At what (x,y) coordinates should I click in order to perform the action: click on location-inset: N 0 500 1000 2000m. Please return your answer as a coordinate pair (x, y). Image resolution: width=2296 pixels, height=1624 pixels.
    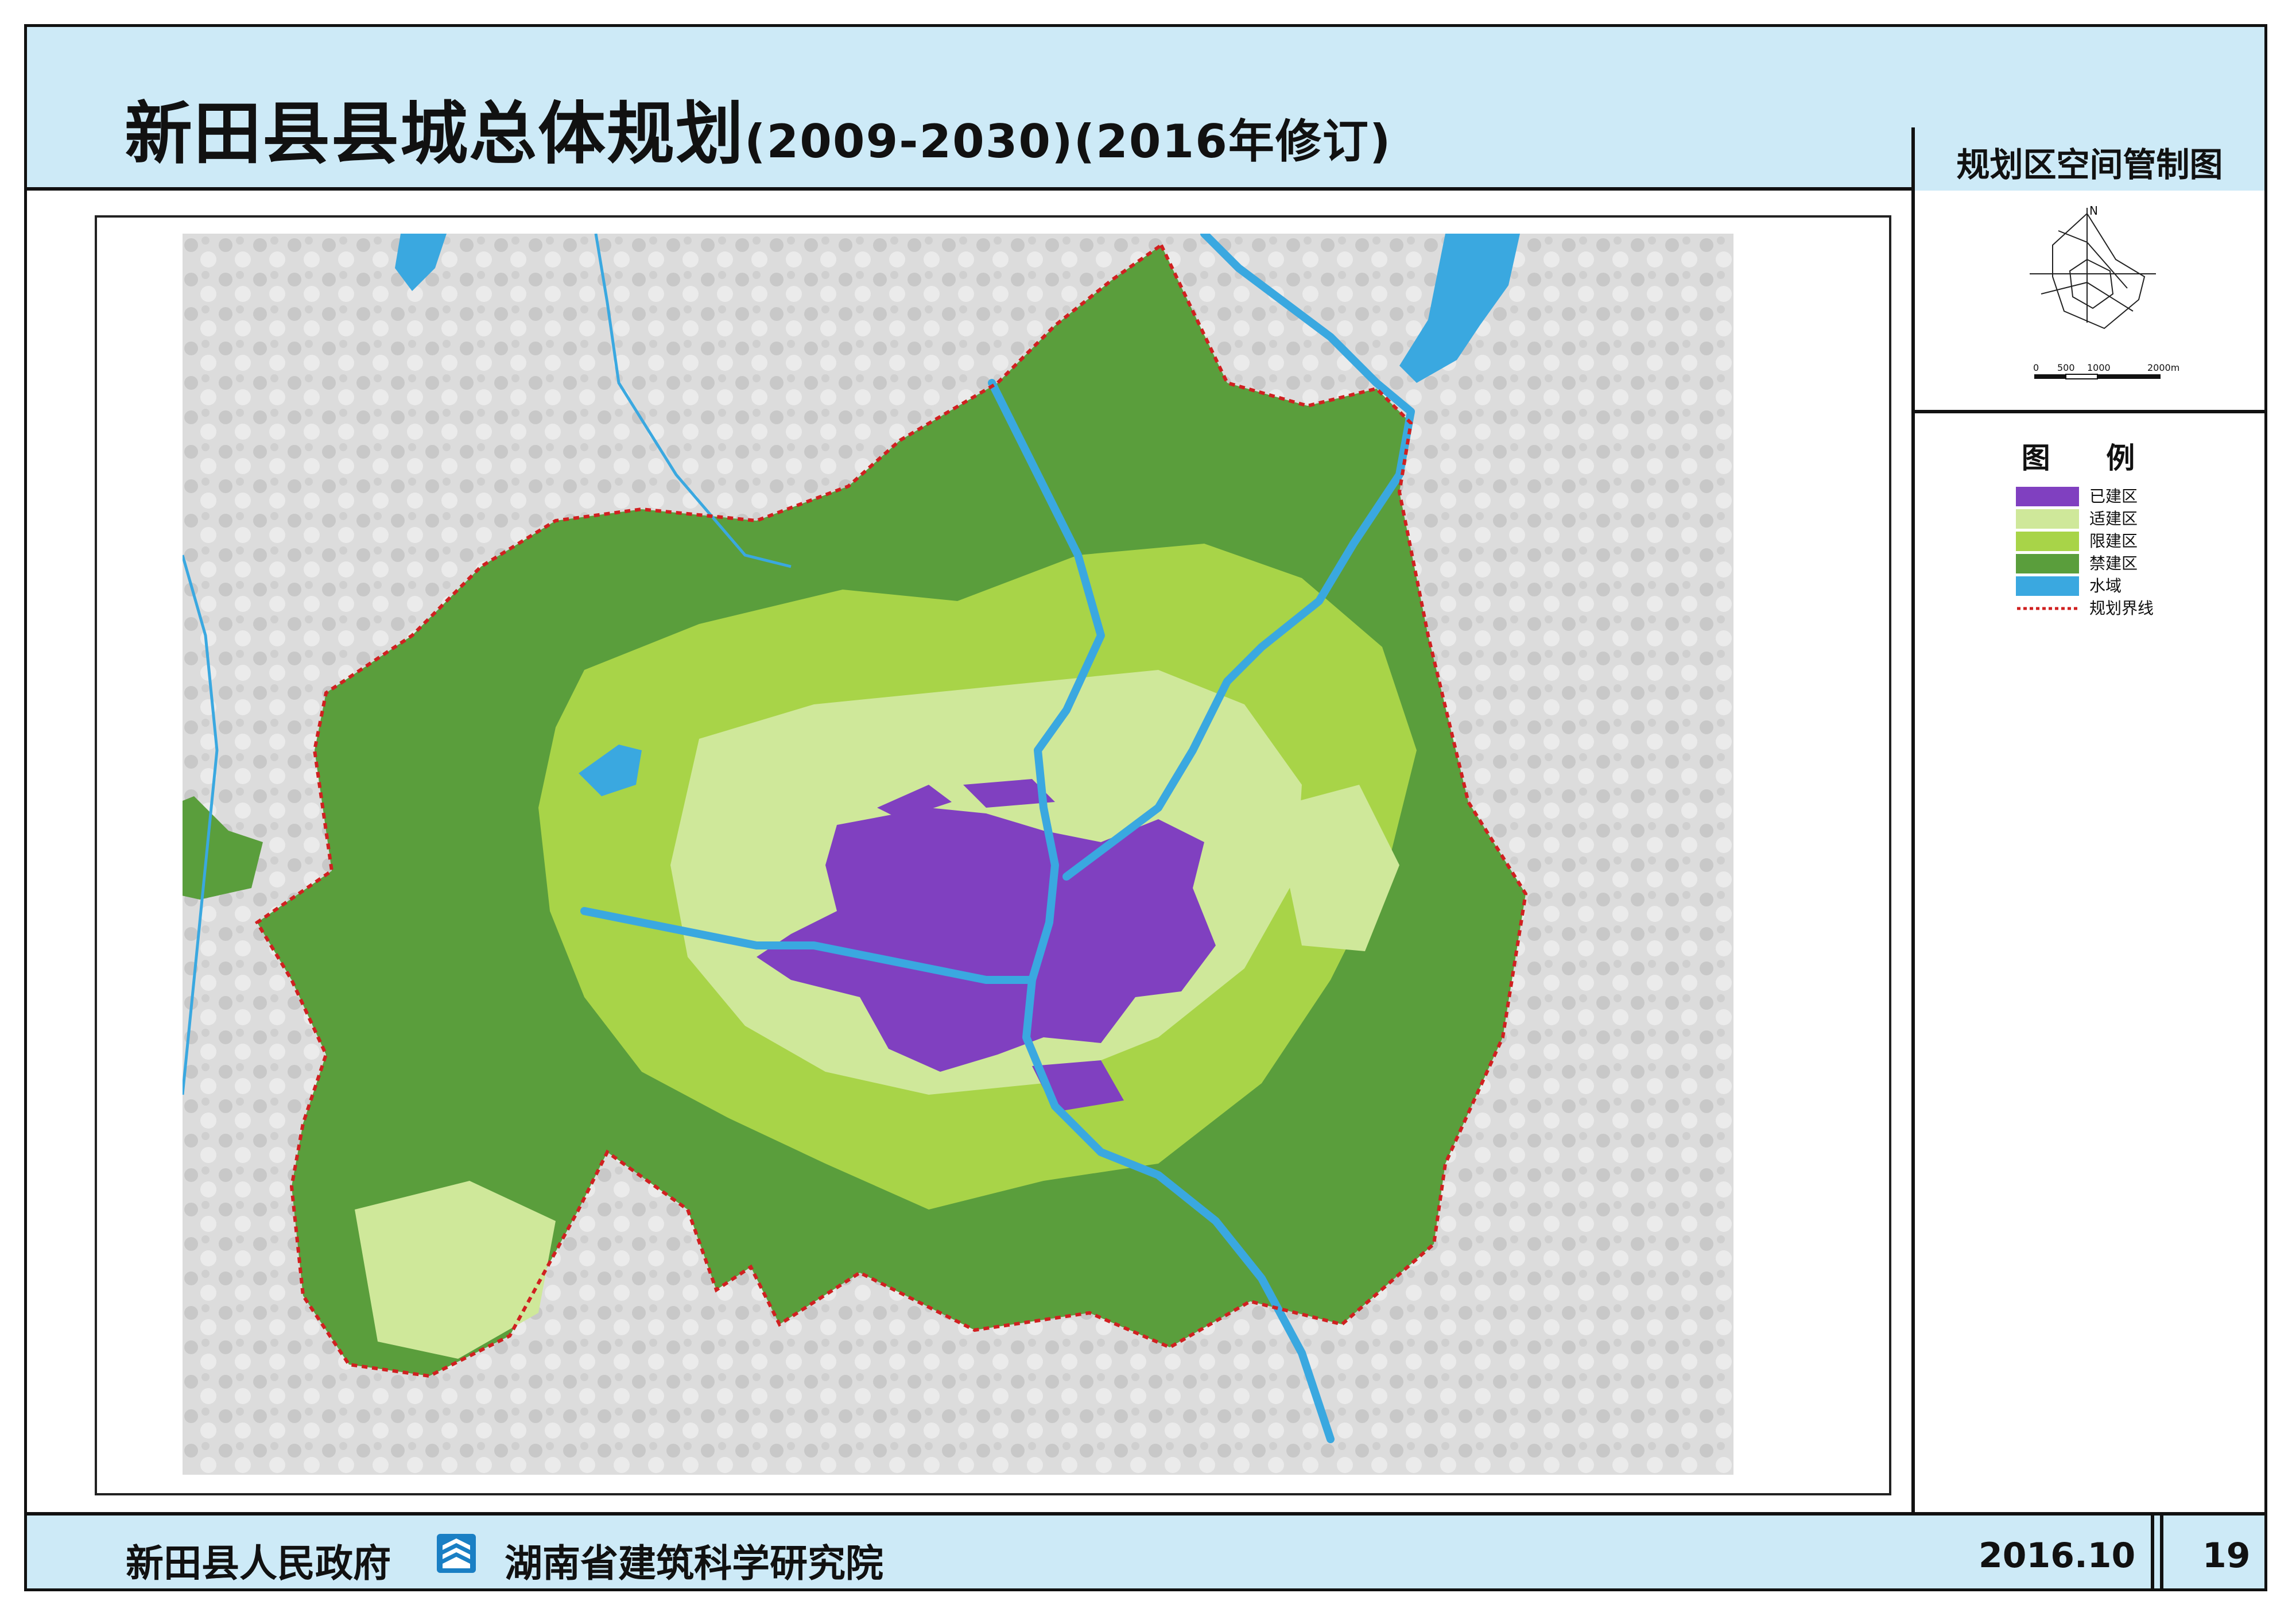
    Looking at the image, I should click on (2089, 302).